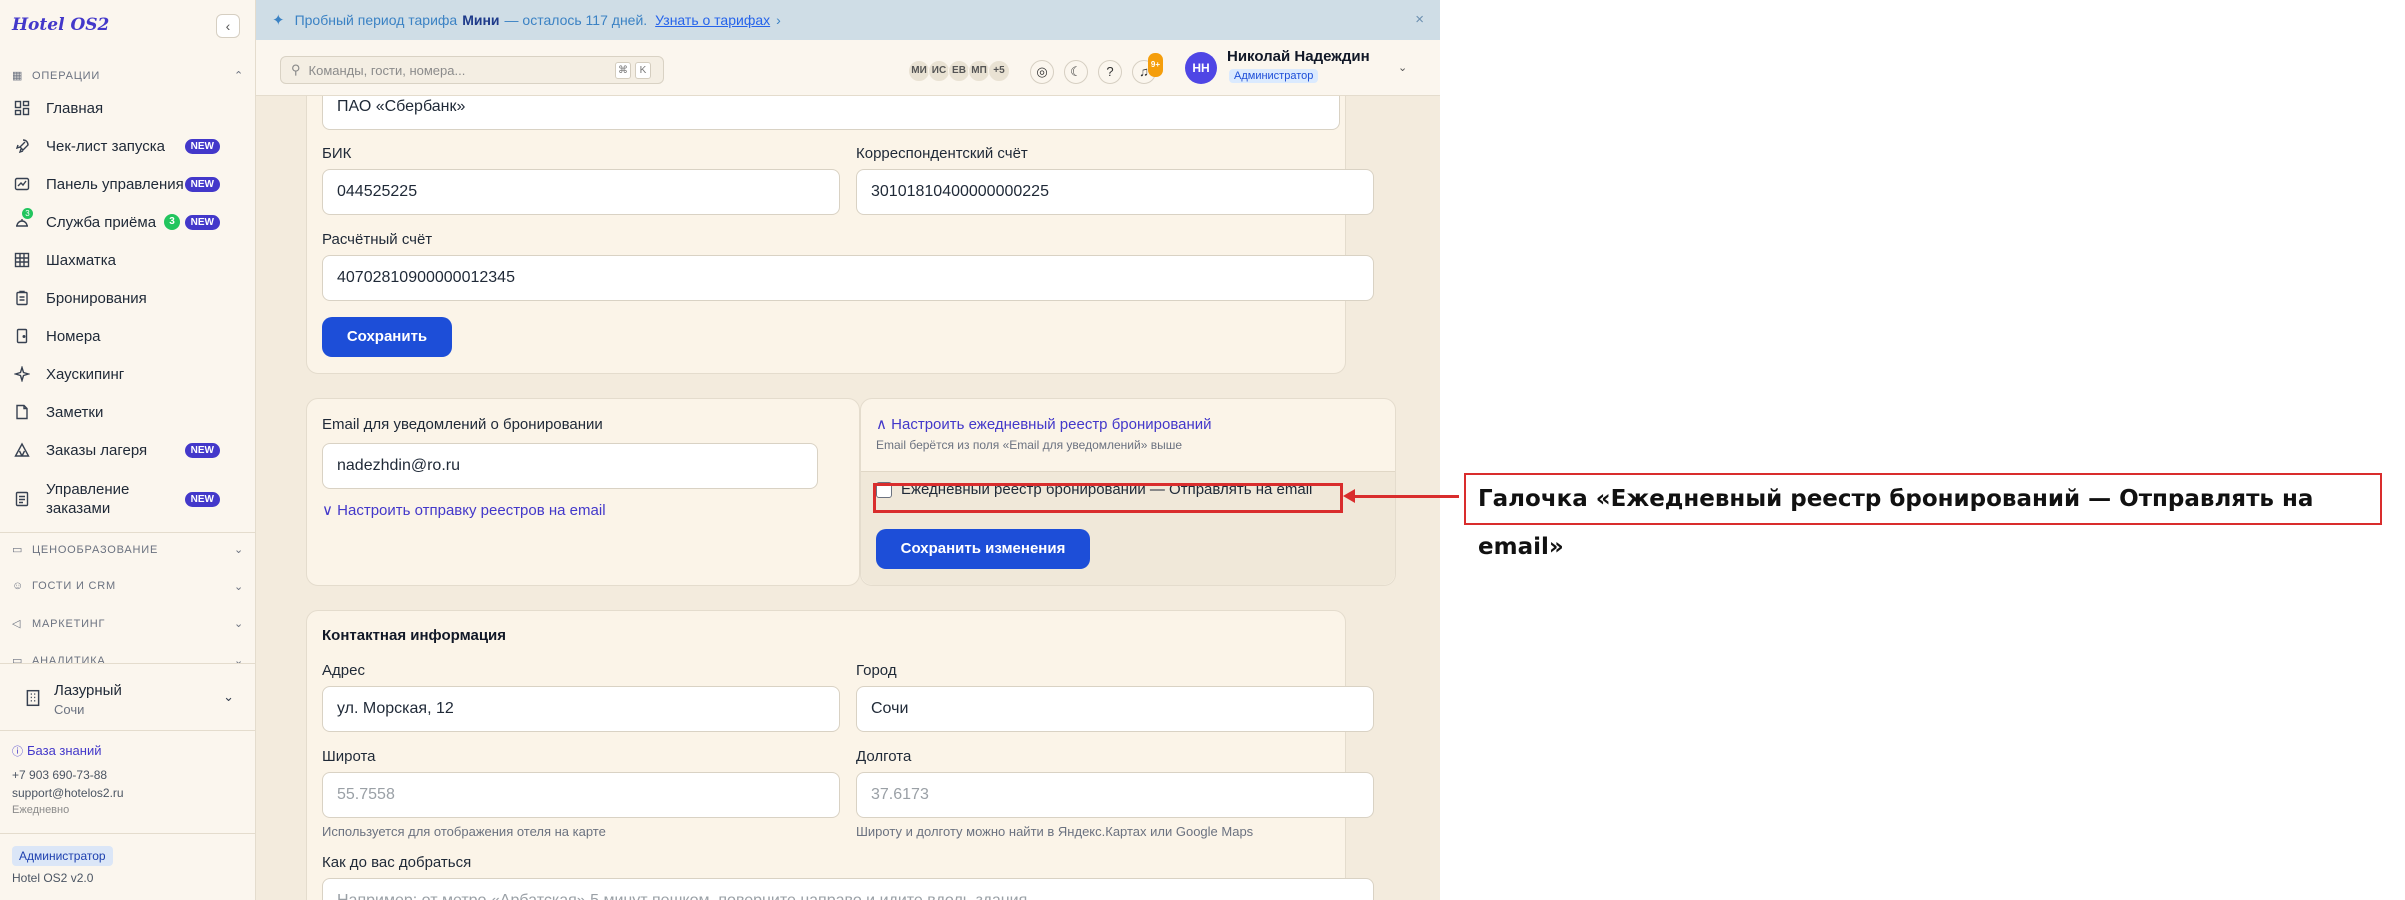  I want to click on gauge-icon, so click(22, 184).